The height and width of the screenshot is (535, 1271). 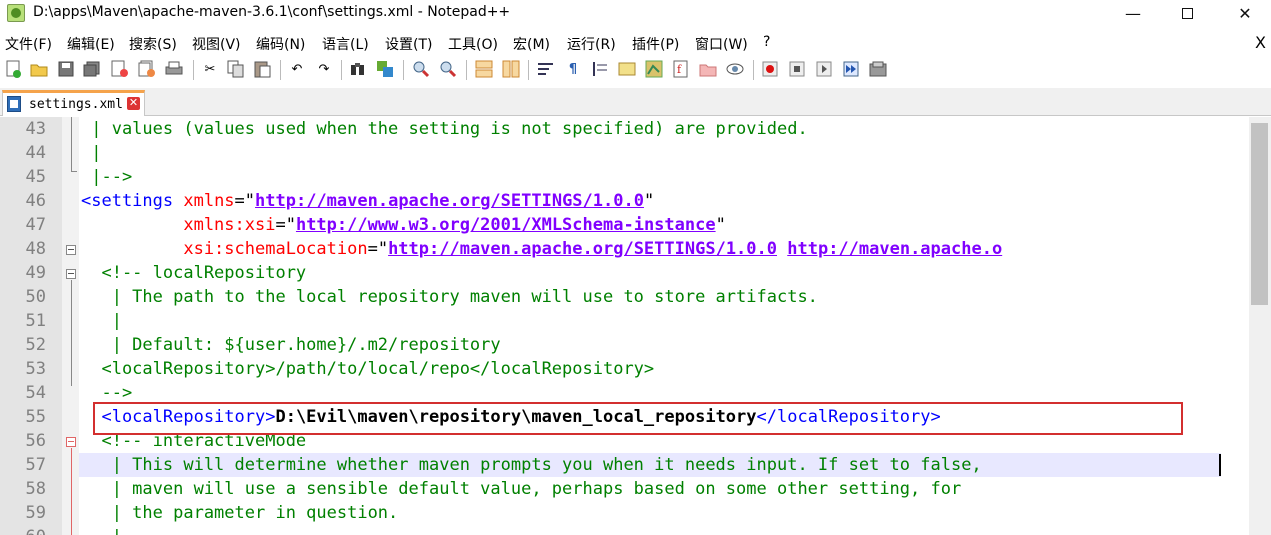 I want to click on lang-icon, so click(x=627, y=69).